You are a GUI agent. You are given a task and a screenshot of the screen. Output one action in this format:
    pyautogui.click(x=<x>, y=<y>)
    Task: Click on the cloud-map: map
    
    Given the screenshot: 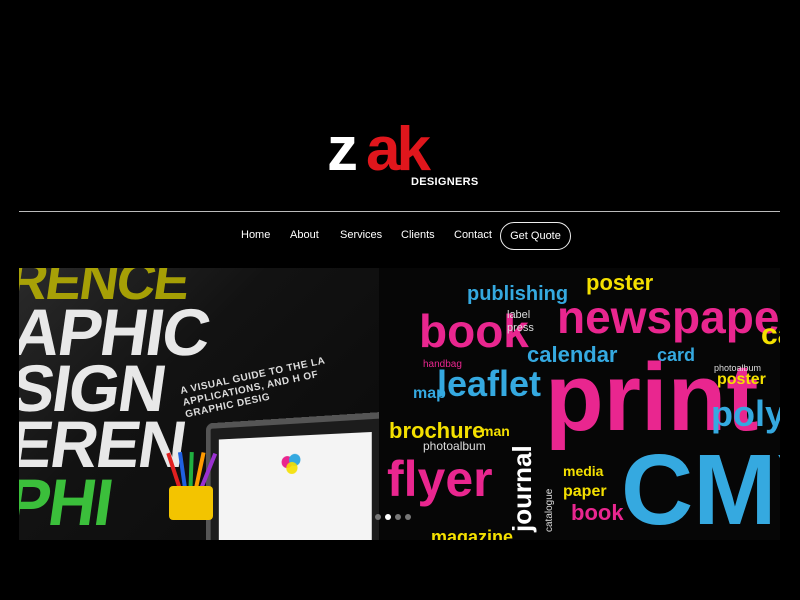 What is the action you would take?
    pyautogui.click(x=429, y=393)
    